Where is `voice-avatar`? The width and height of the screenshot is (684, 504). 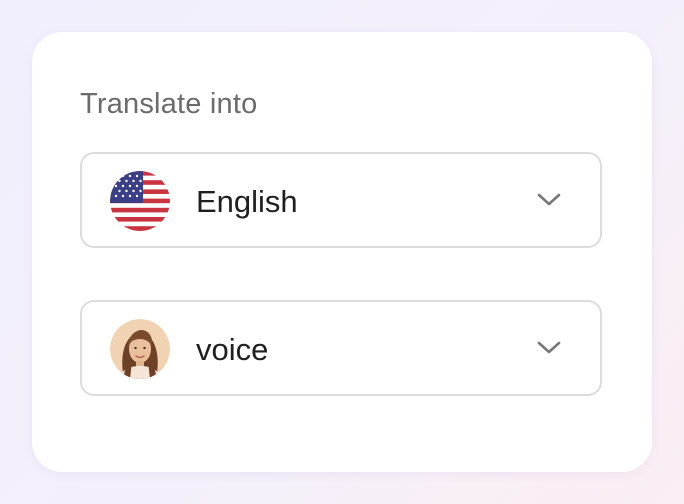
voice-avatar is located at coordinates (140, 349).